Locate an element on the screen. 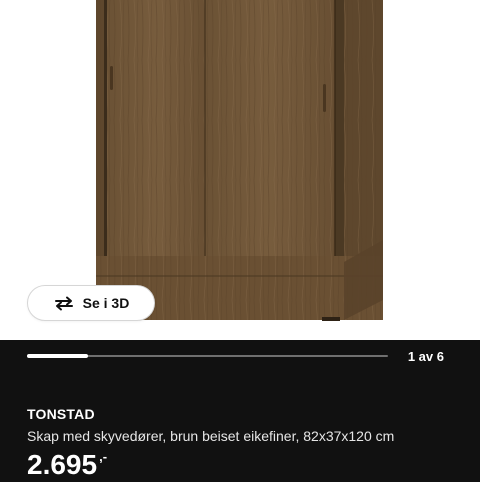  view-in-3d-button: Se i 3D is located at coordinates (91, 303).